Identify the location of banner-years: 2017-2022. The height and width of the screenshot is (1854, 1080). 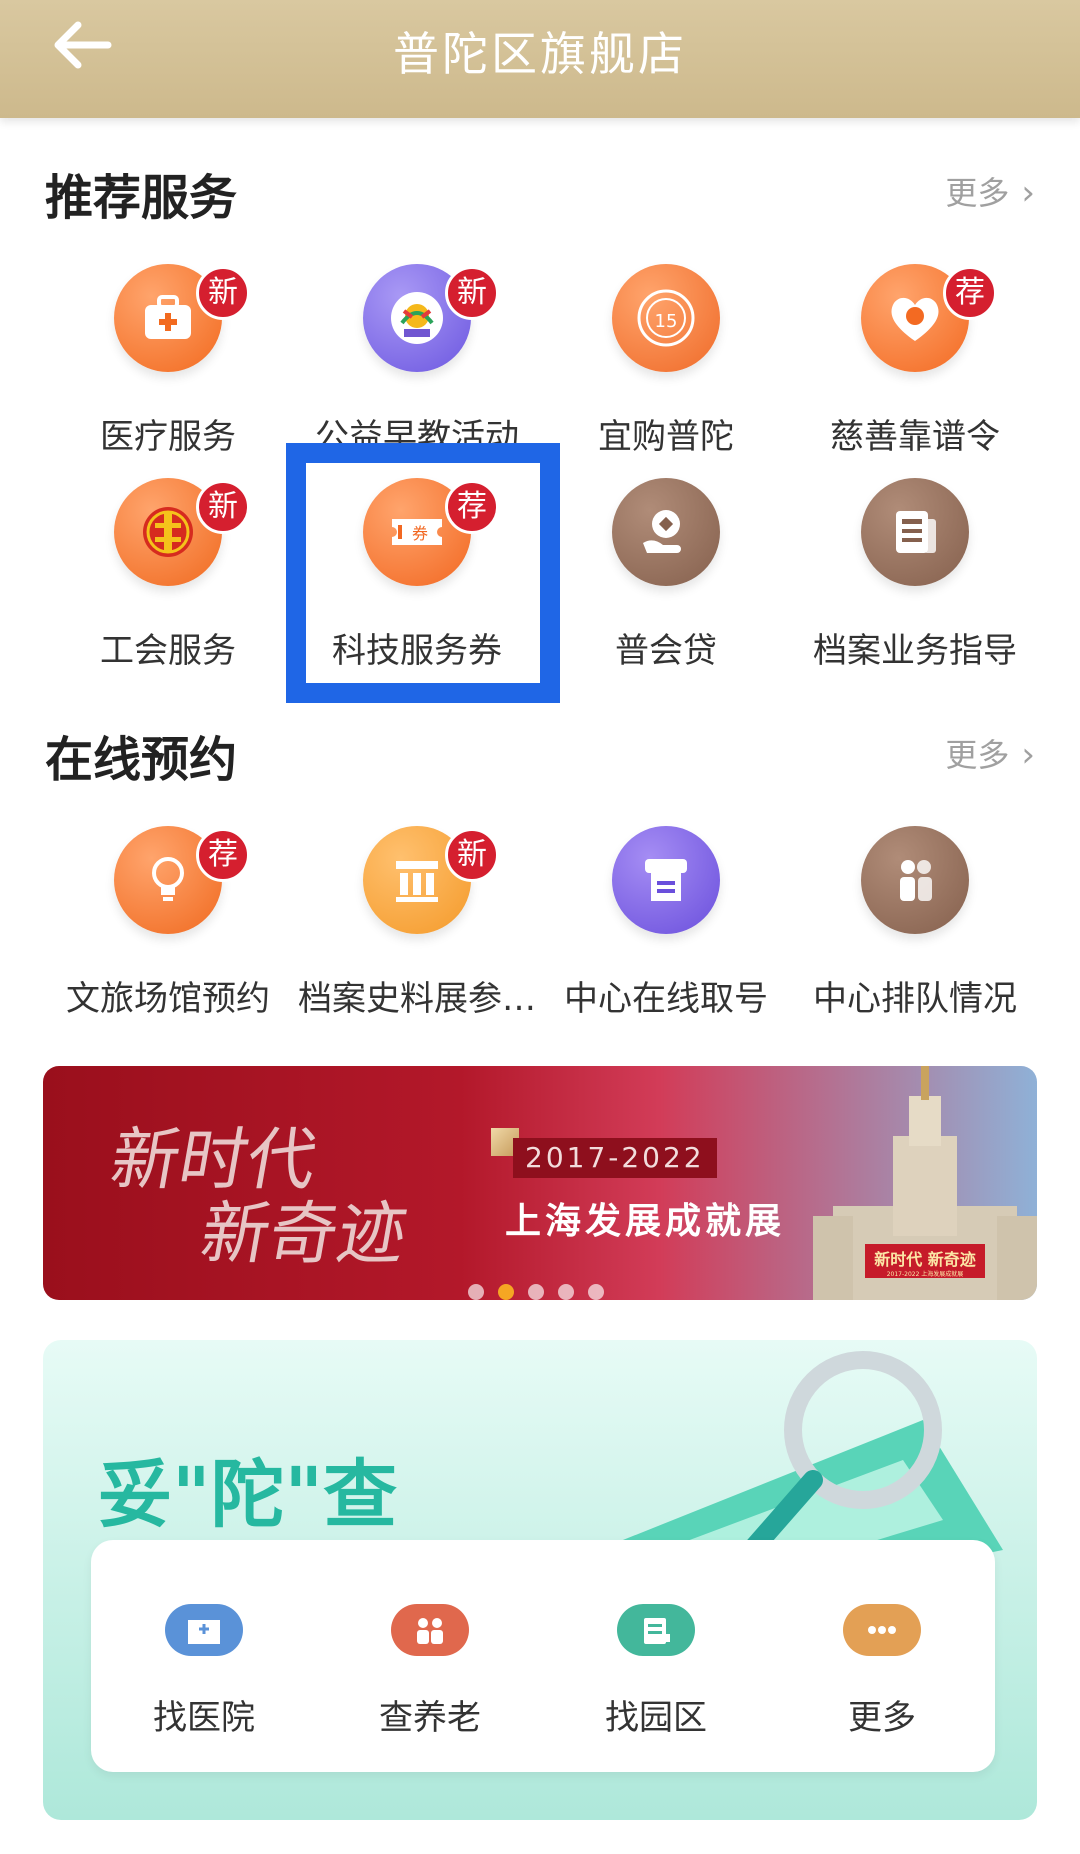
(615, 1158).